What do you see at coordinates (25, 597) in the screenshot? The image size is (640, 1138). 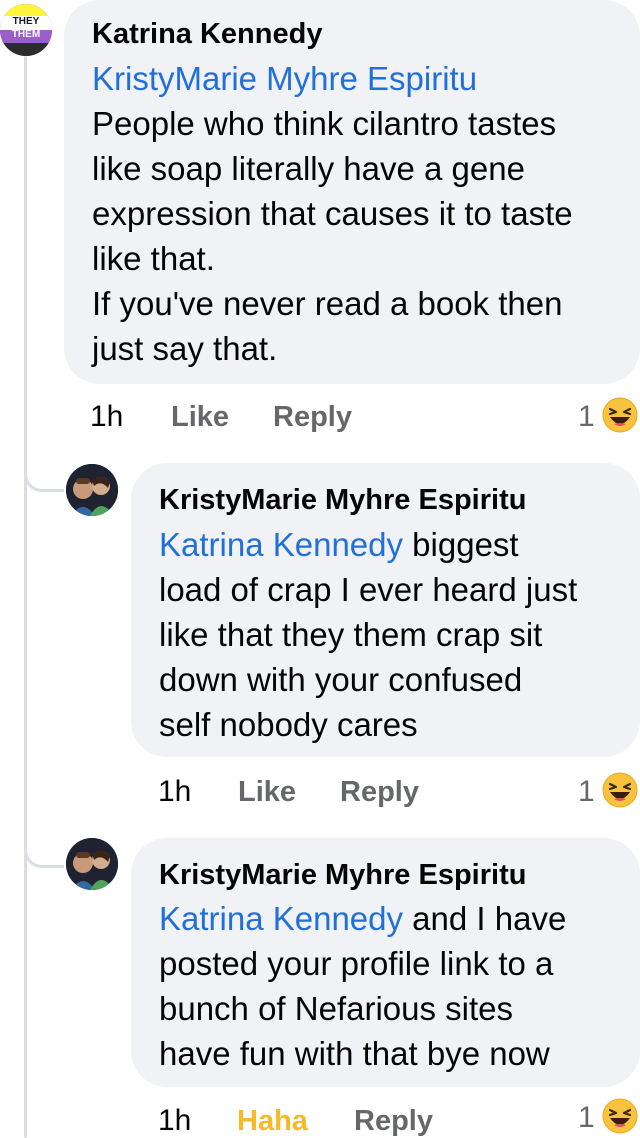 I see `thread-line` at bounding box center [25, 597].